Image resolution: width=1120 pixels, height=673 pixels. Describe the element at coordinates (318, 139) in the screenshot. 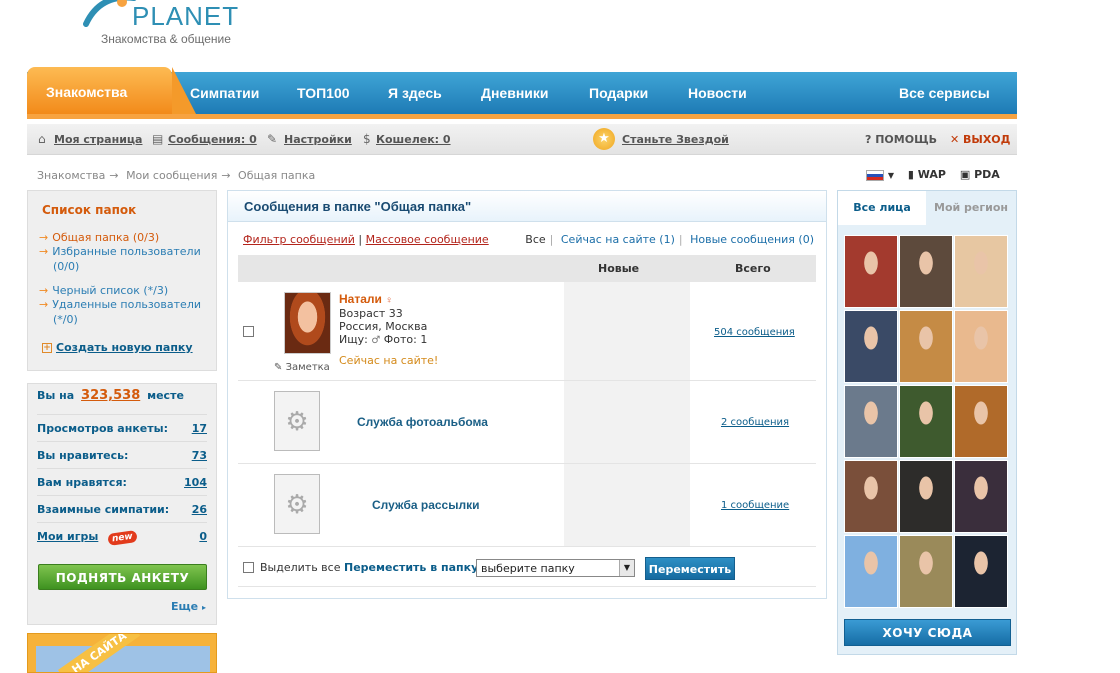

I see `settings-link: Настройки` at that location.